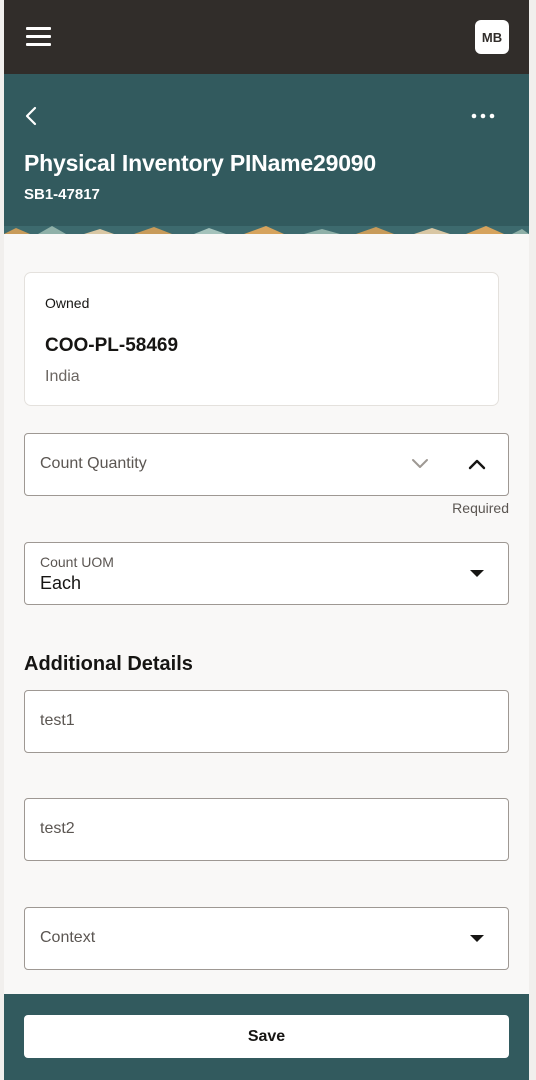 The width and height of the screenshot is (536, 1080). Describe the element at coordinates (93, 463) in the screenshot. I see `count-quantity-placeholder: Count Quantity` at that location.